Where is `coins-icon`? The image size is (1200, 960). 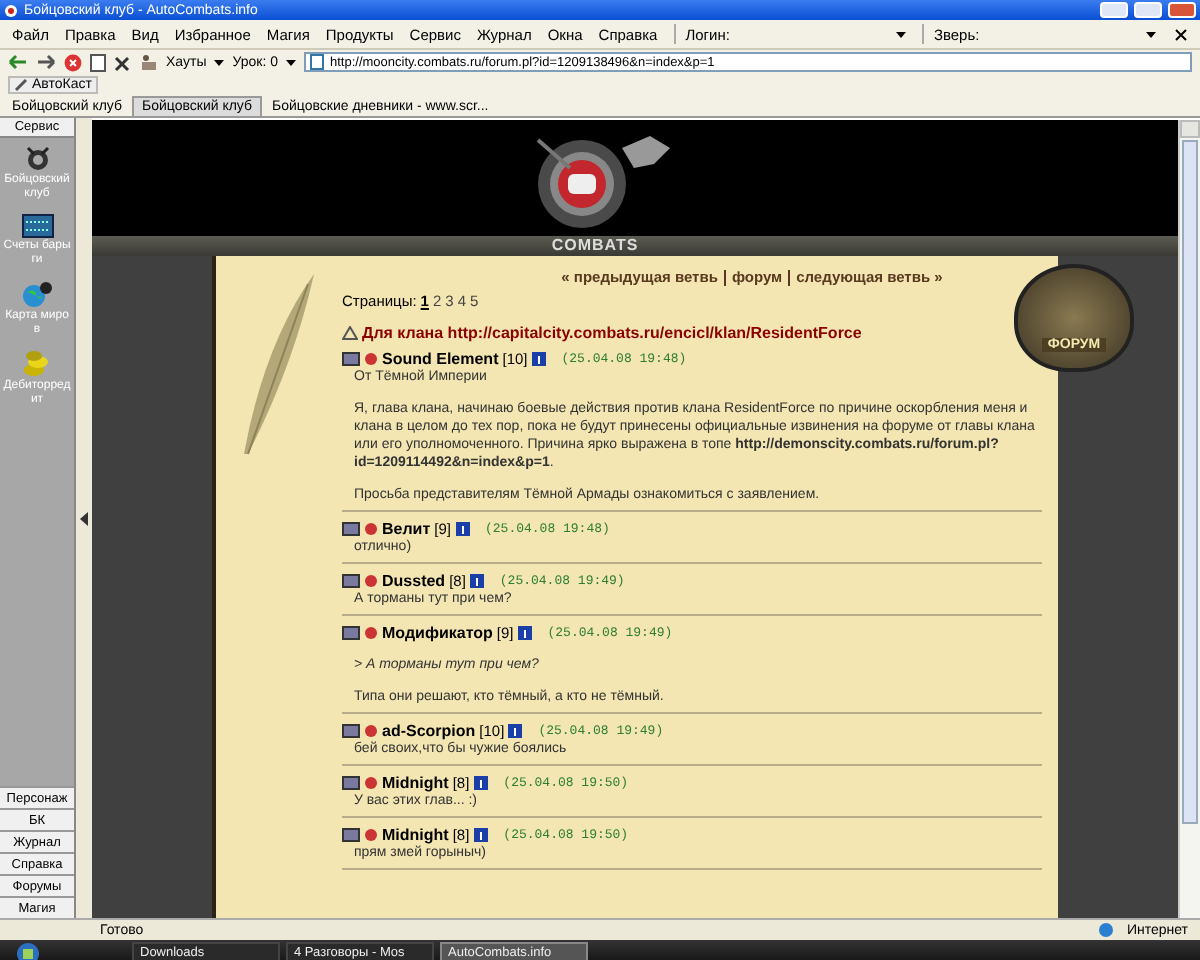 coins-icon is located at coordinates (37, 364).